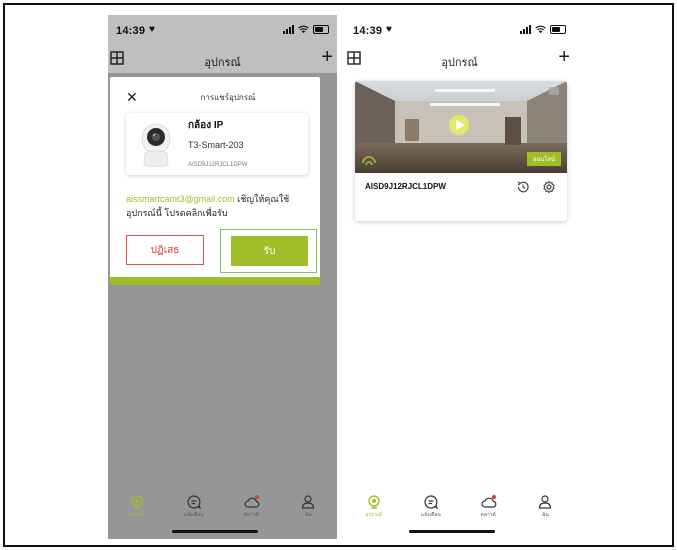 This screenshot has width=677, height=550. I want to click on nav-bar: อุปกรณ์ +, so click(459, 59).